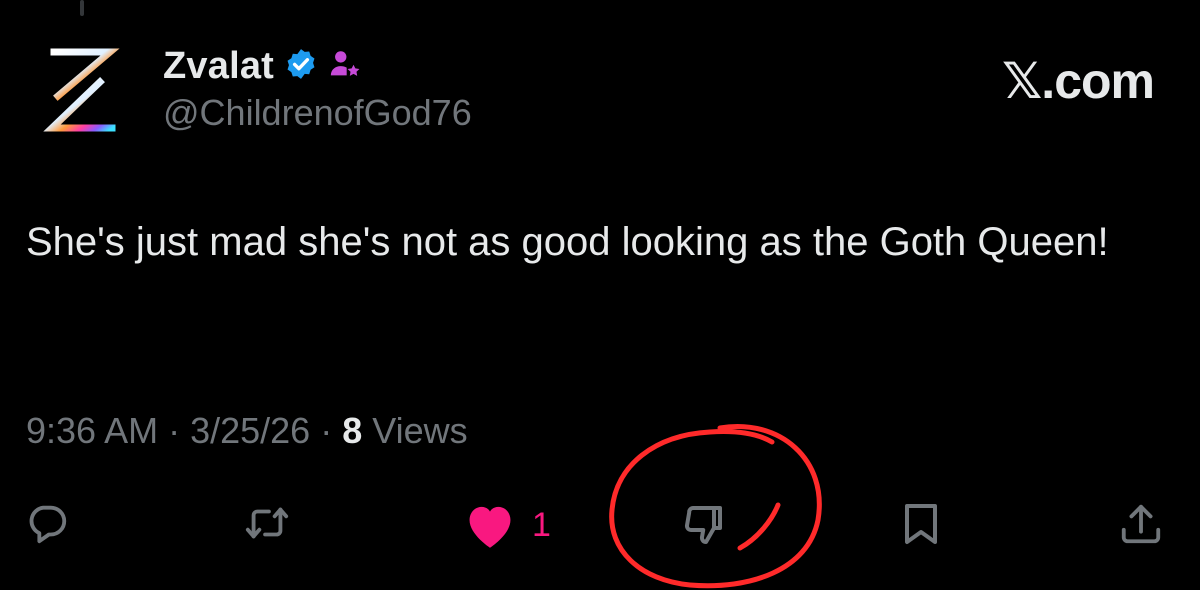 Image resolution: width=1200 pixels, height=590 pixels. I want to click on views-label: Views, so click(420, 430).